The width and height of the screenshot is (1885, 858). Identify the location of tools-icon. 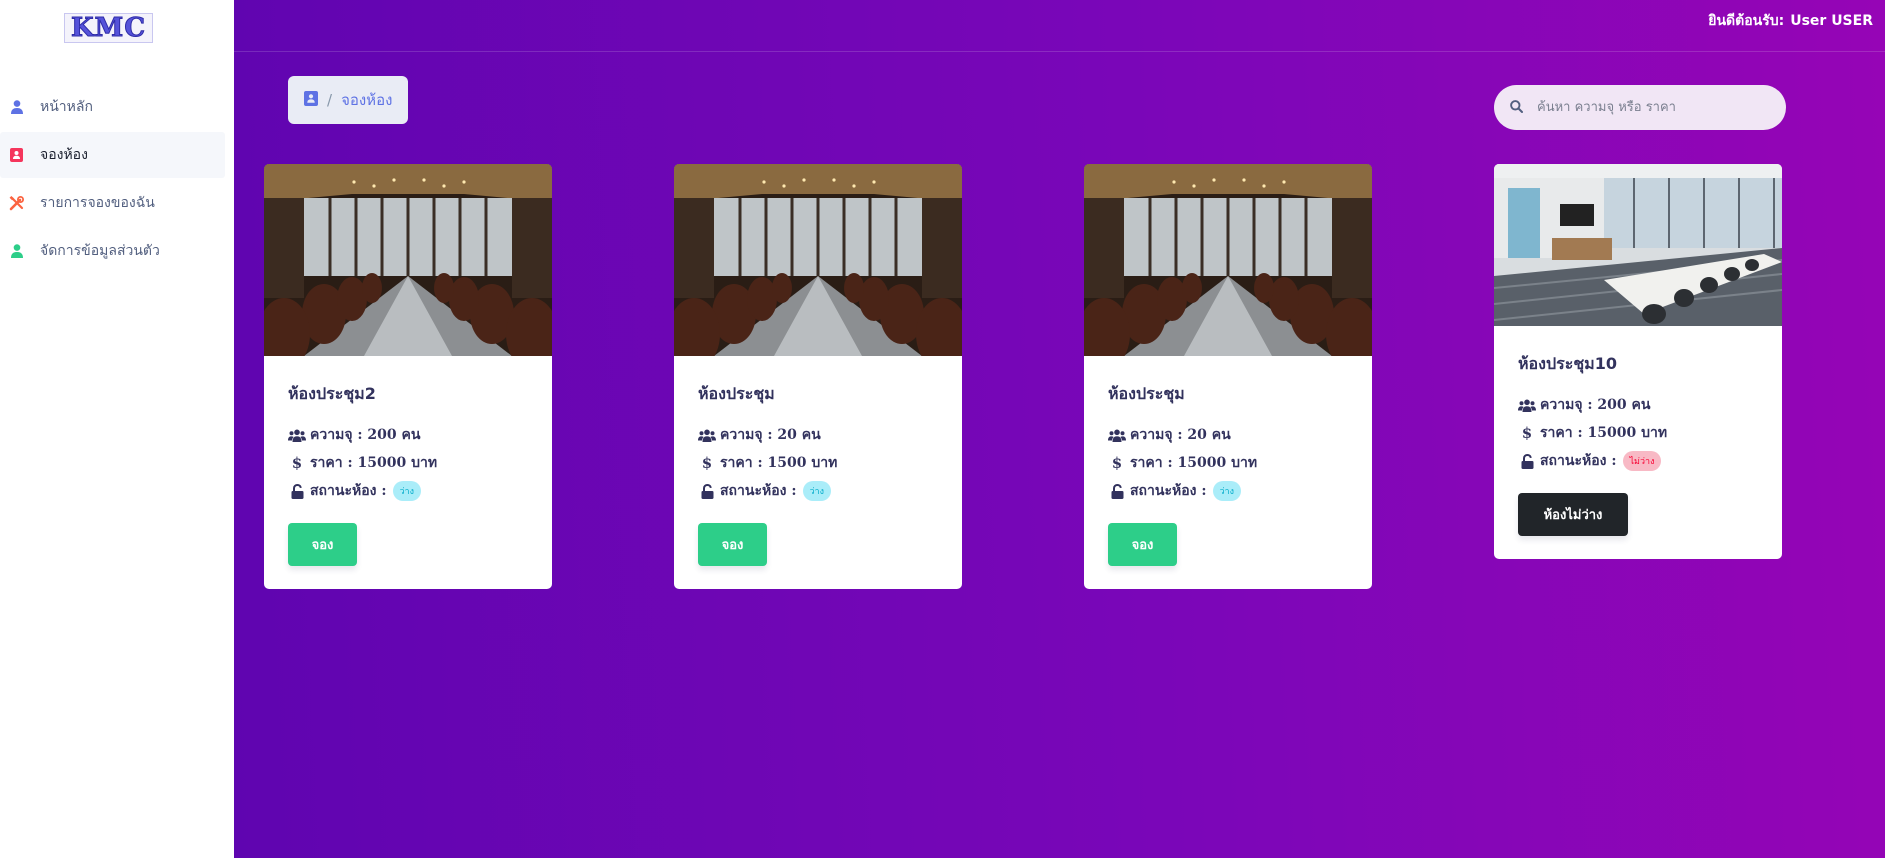
(16, 203).